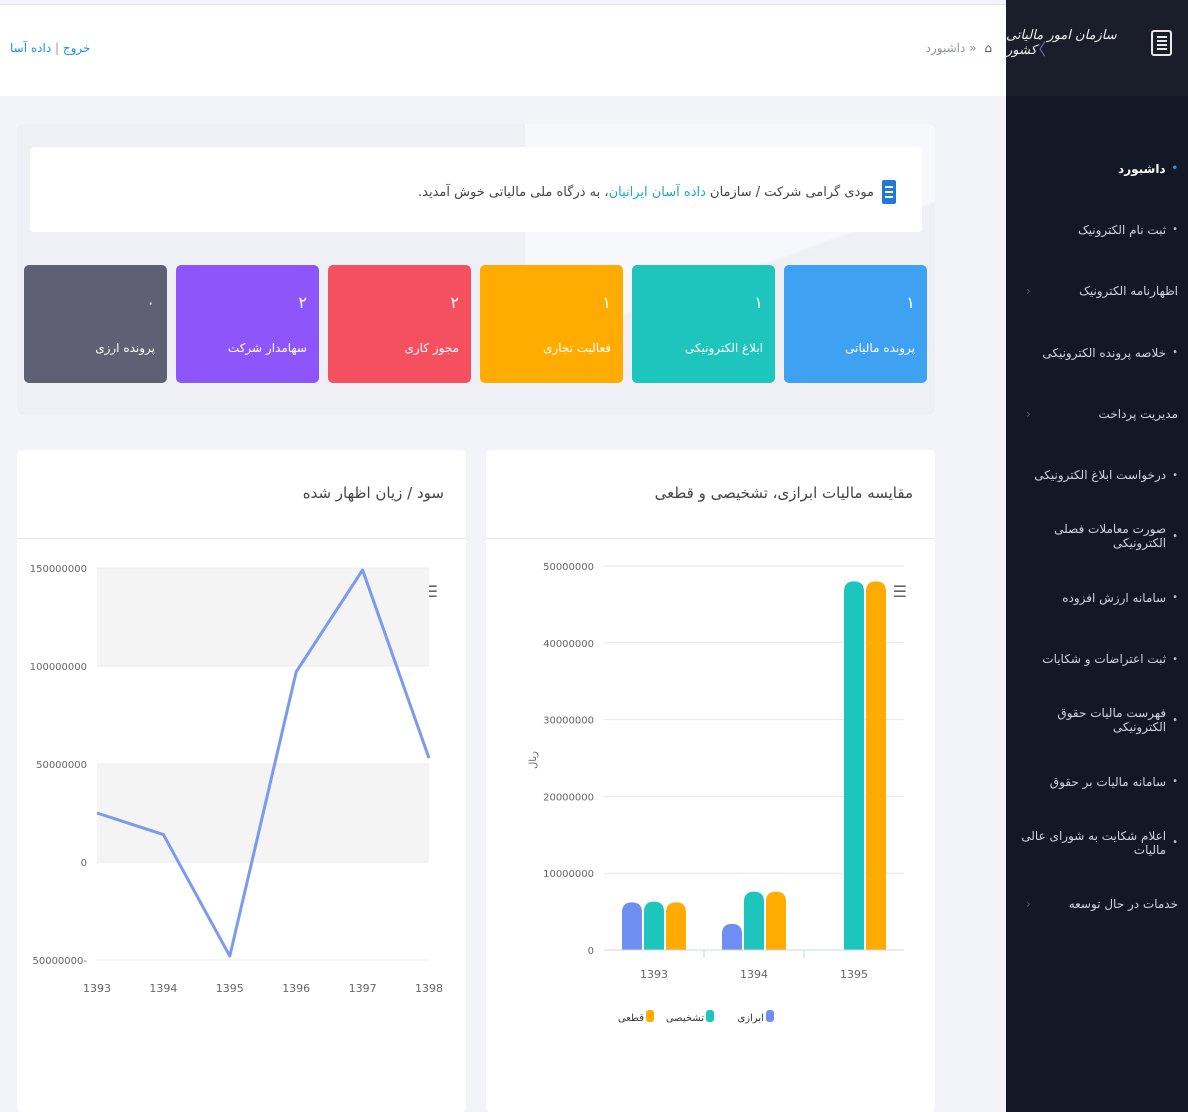 This screenshot has height=1112, width=1188. Describe the element at coordinates (1161, 43) in the screenshot. I see `emblem-icon` at that location.